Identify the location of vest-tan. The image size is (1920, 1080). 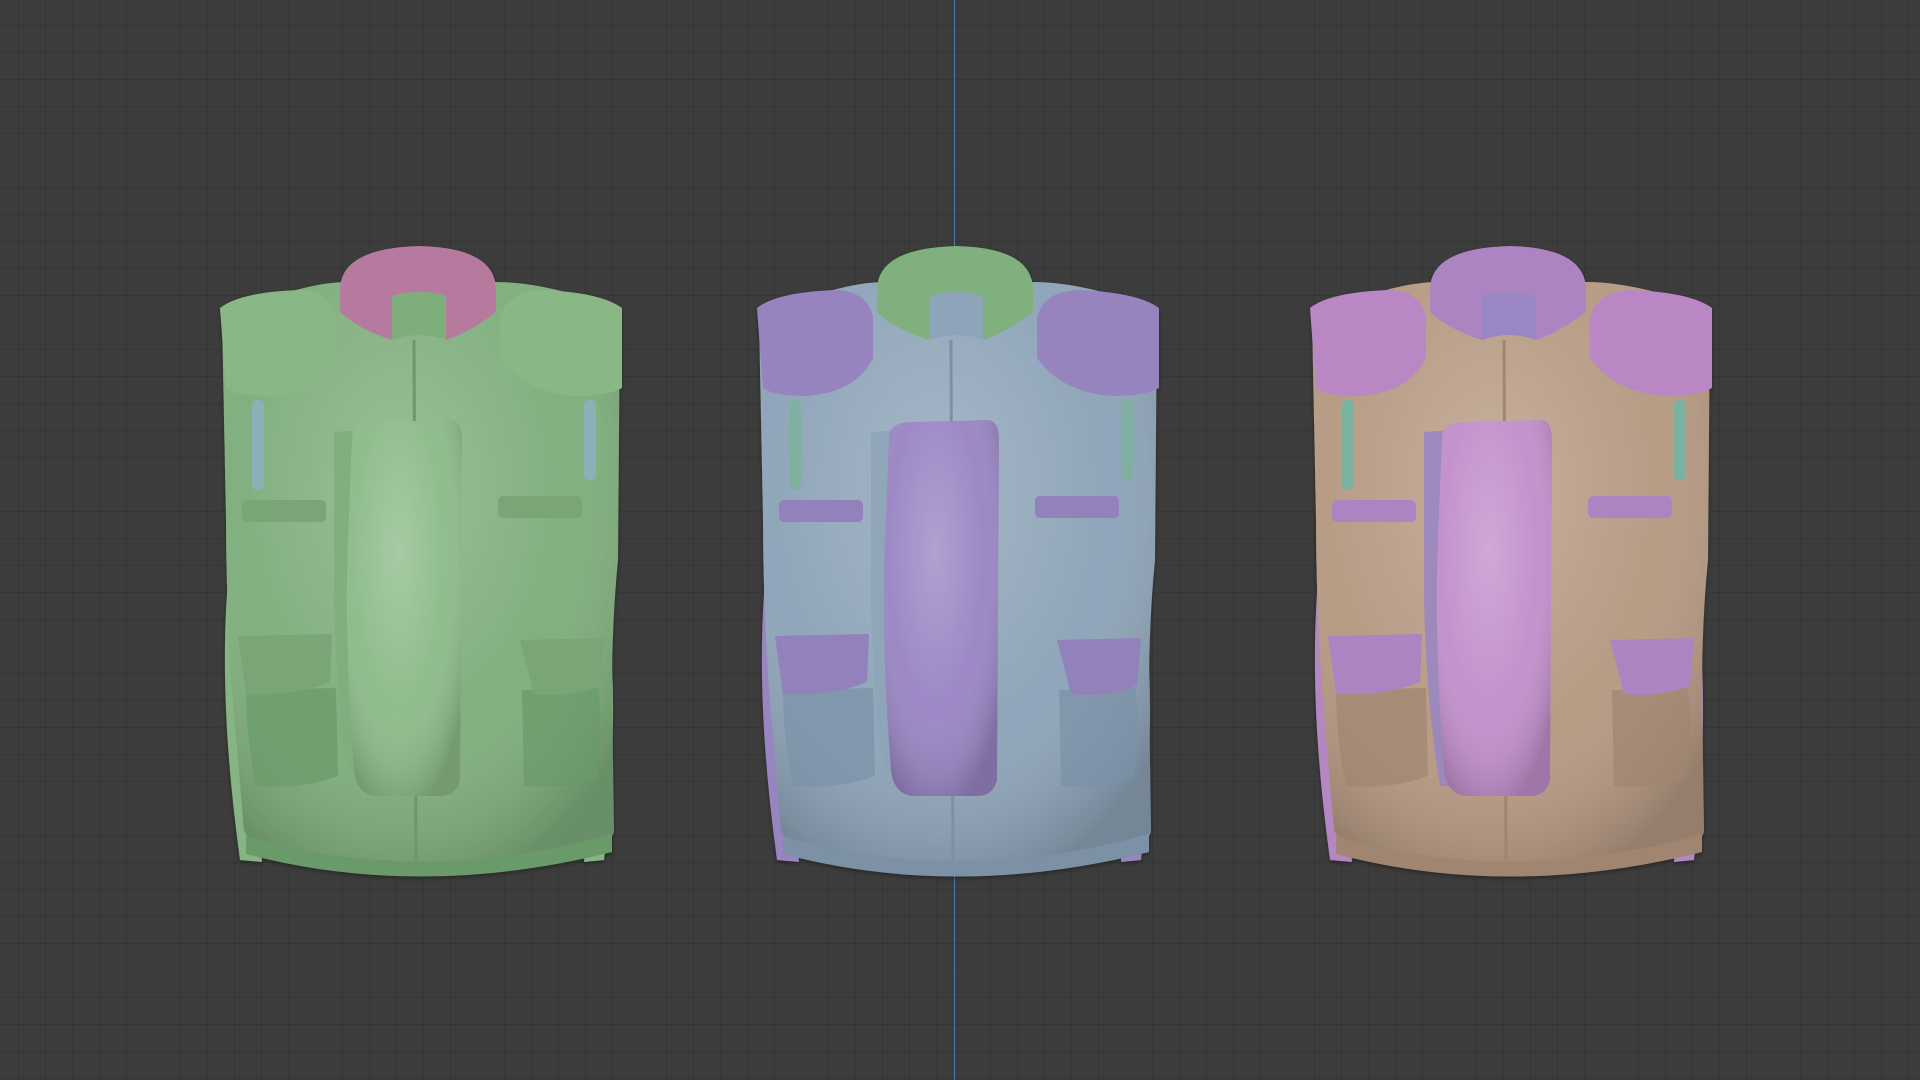
(1511, 561).